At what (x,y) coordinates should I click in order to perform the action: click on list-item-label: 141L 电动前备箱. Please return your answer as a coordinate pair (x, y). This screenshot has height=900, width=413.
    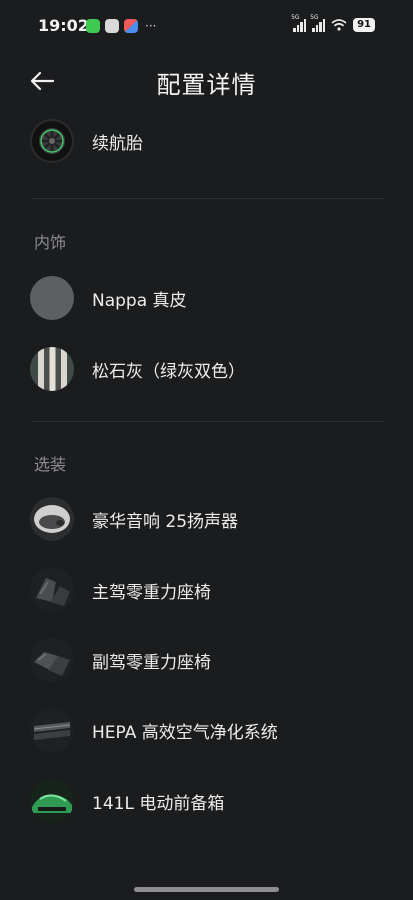
    Looking at the image, I should click on (158, 803).